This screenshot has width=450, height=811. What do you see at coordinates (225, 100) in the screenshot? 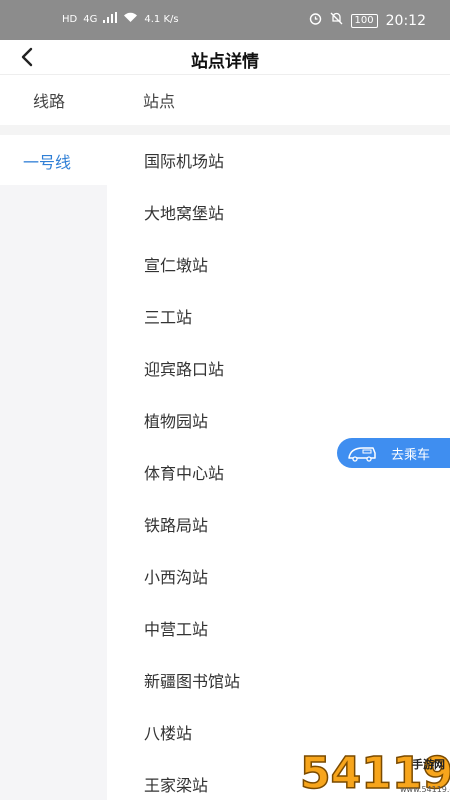
I see `column-header: 线路 站点` at bounding box center [225, 100].